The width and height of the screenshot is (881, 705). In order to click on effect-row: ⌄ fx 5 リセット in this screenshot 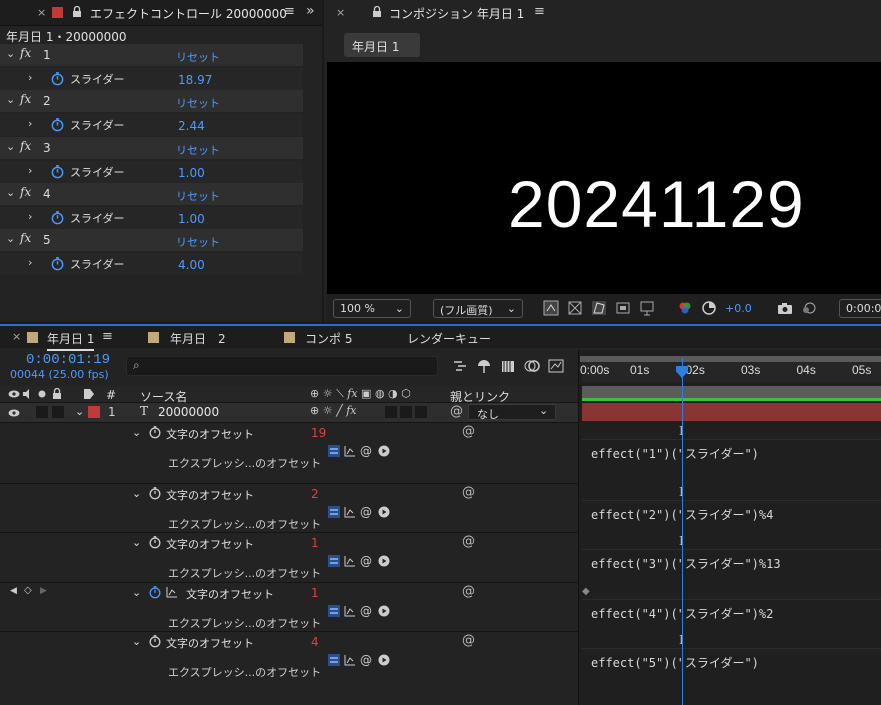, I will do `click(151, 240)`.